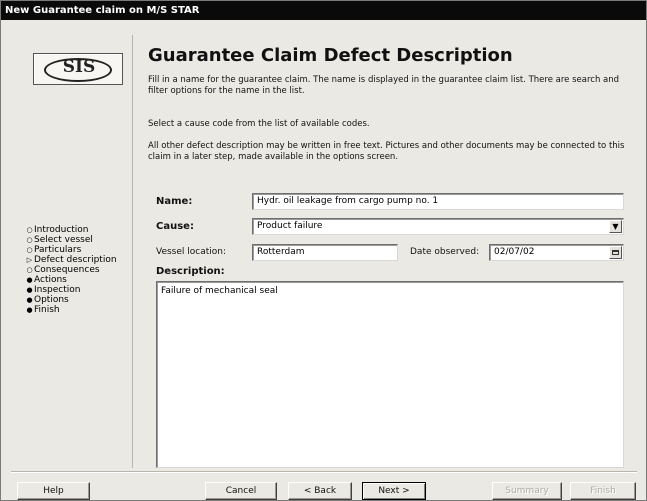 This screenshot has width=647, height=501. I want to click on date-observed-field: 02/07/02, so click(556, 252).